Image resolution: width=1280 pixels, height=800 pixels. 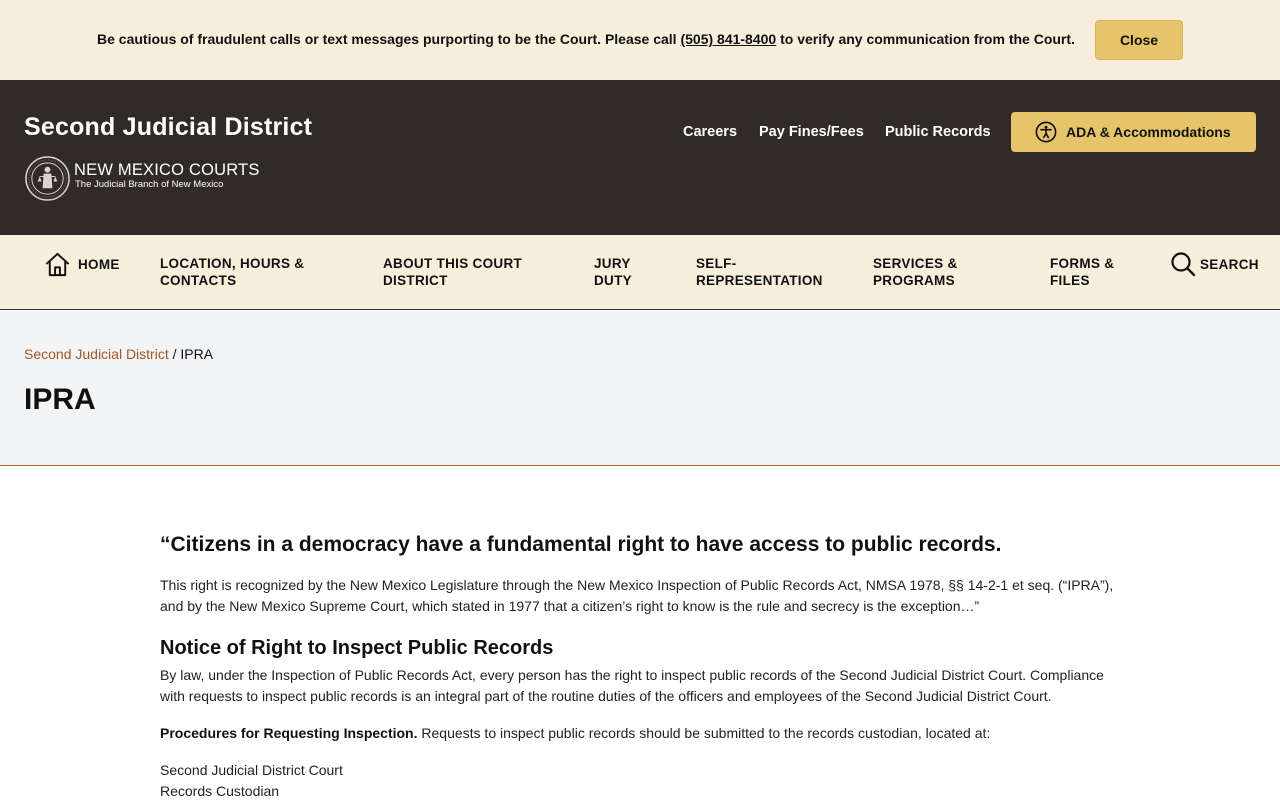 I want to click on address-line-1: Second Judicial District Court, so click(x=251, y=770).